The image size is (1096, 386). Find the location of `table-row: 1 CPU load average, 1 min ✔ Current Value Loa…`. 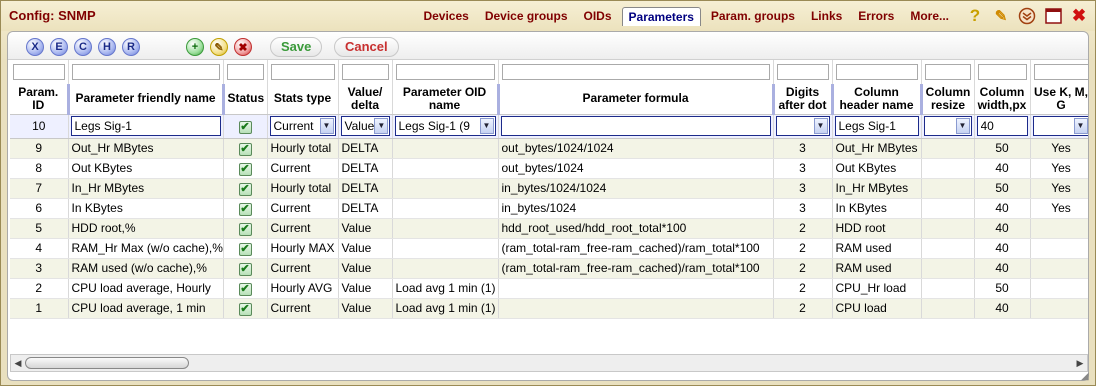

table-row: 1 CPU load average, 1 min ✔ Current Value Loa… is located at coordinates (549, 308).